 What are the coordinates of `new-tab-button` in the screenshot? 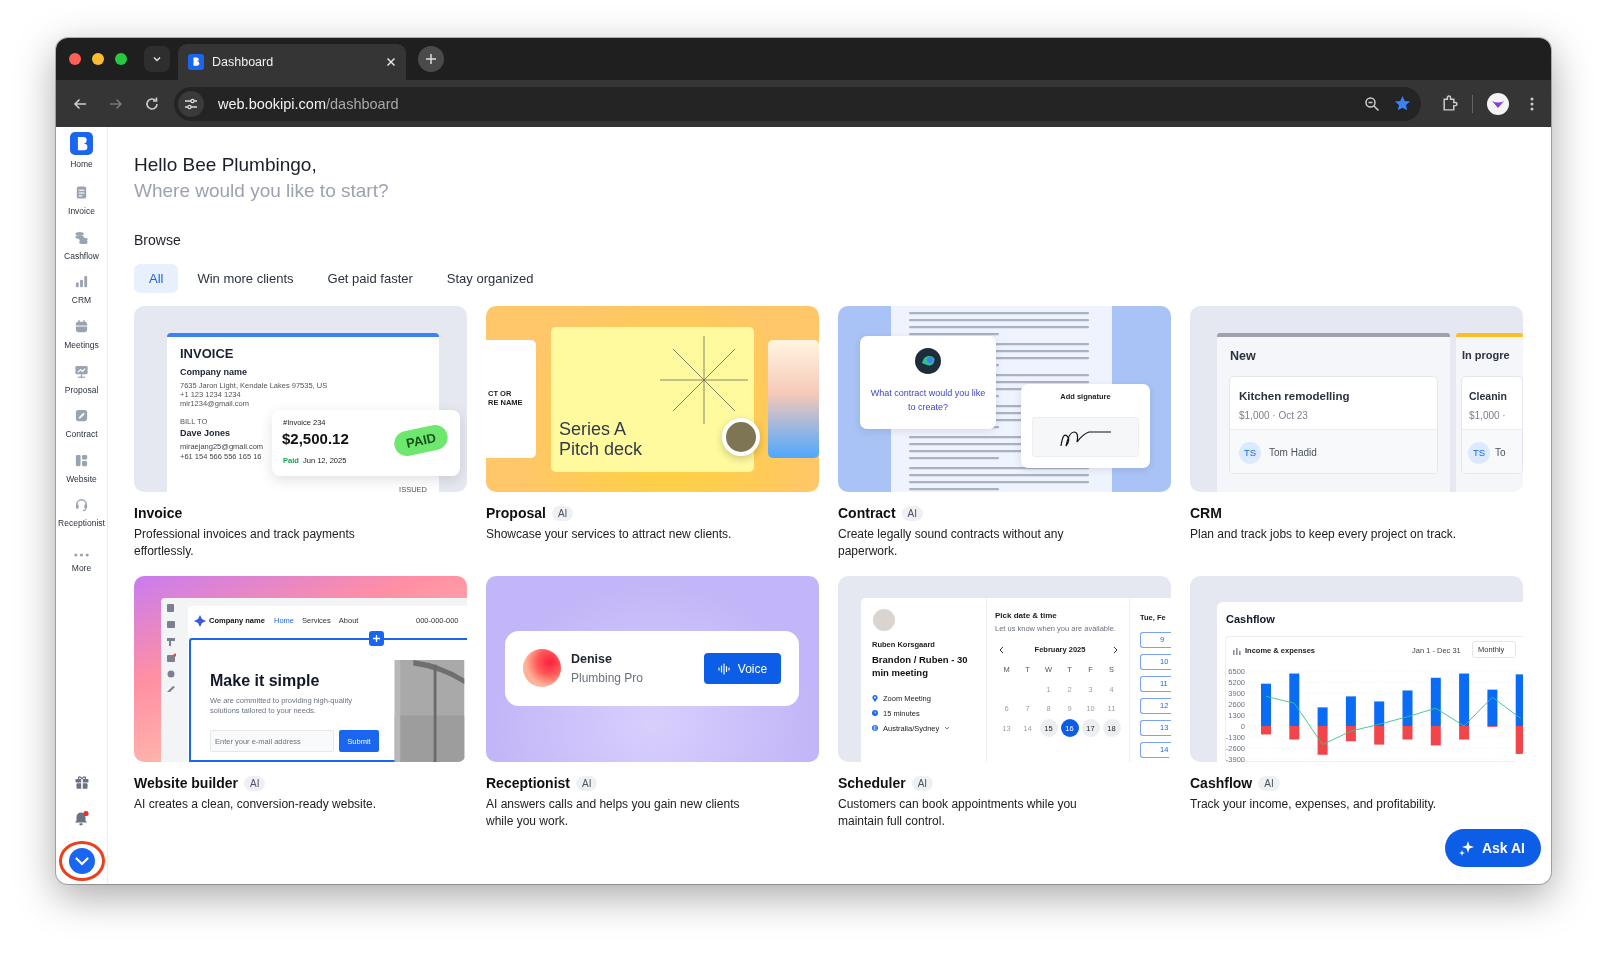 It's located at (431, 59).